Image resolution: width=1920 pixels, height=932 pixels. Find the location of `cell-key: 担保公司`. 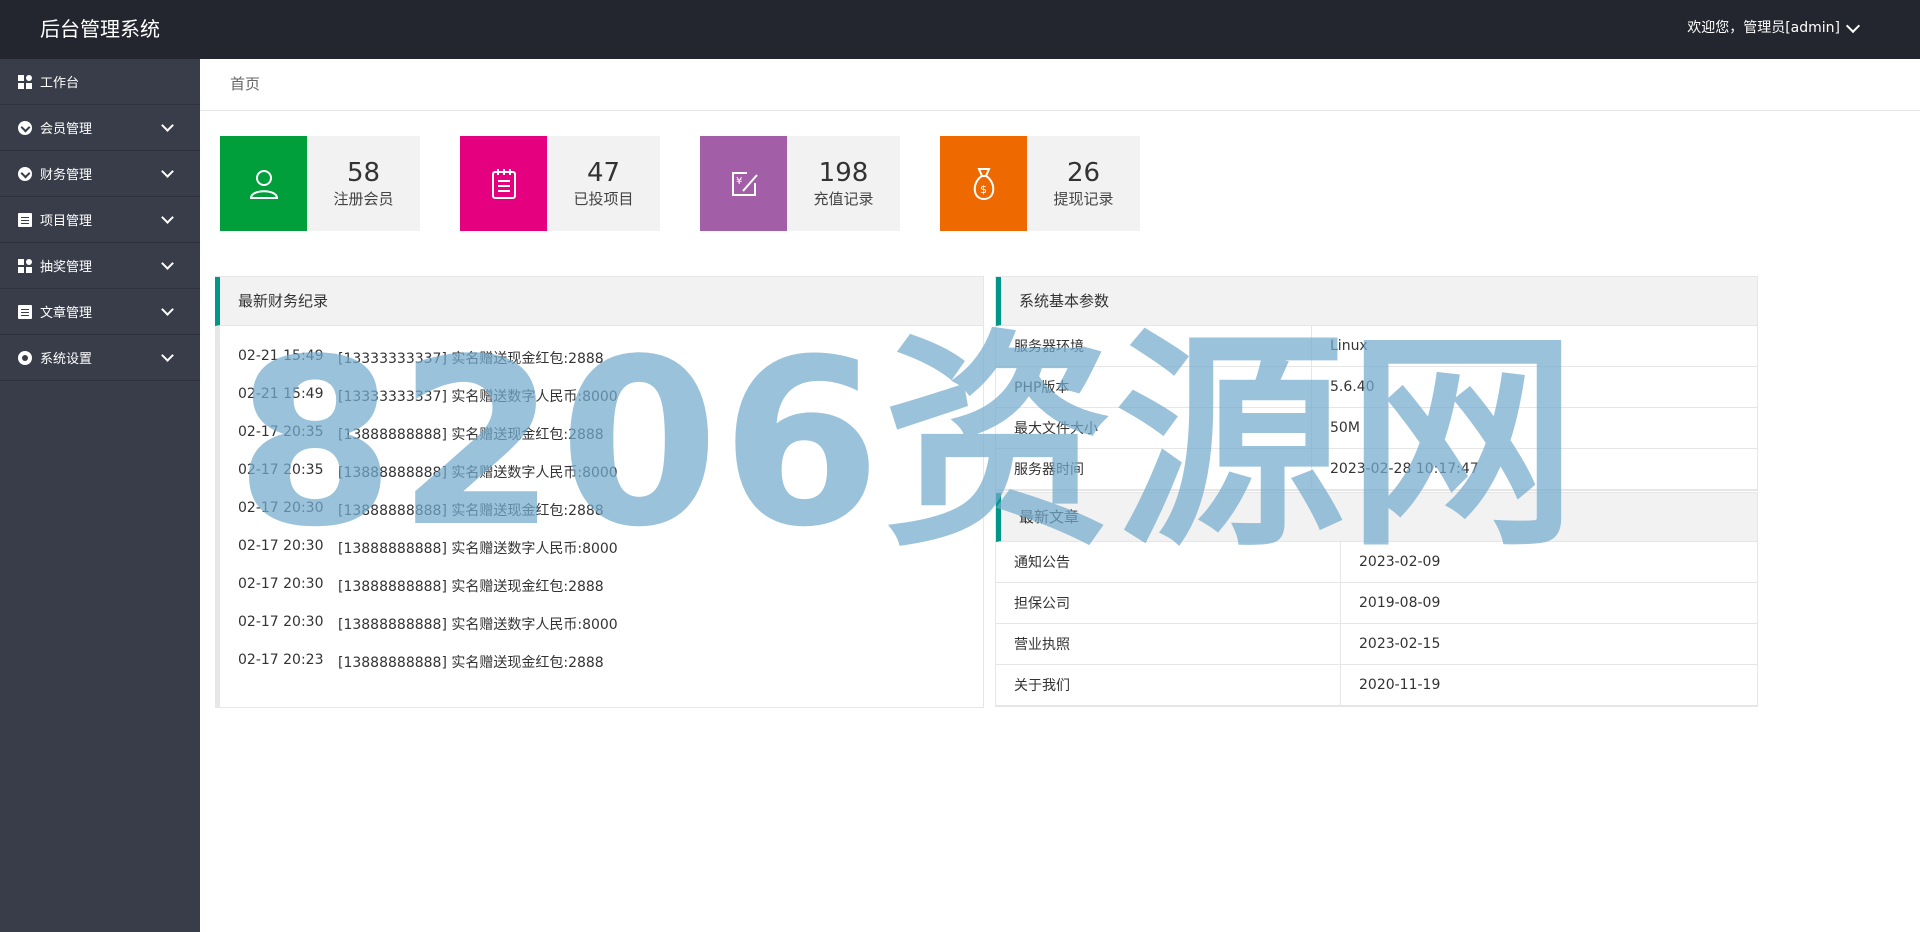

cell-key: 担保公司 is located at coordinates (1168, 603).